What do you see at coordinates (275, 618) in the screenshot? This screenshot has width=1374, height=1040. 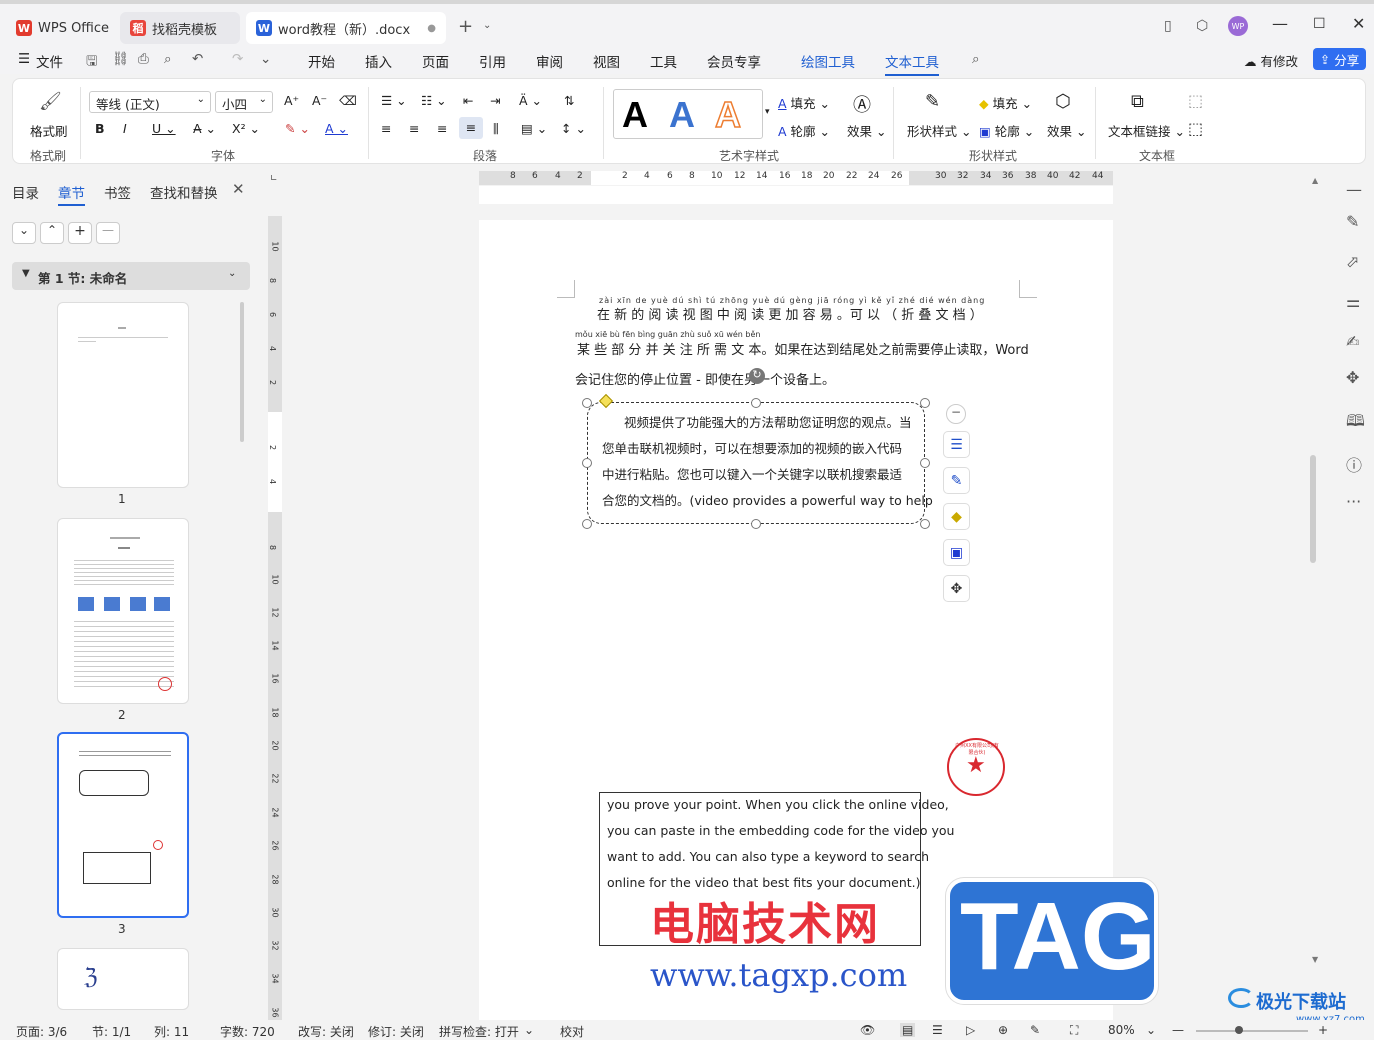 I see `vertical-ruler: 10 8 6 4 2 2 4 8 10 12 14 16 18 20 22 24 26 28 30 32 34 36` at bounding box center [275, 618].